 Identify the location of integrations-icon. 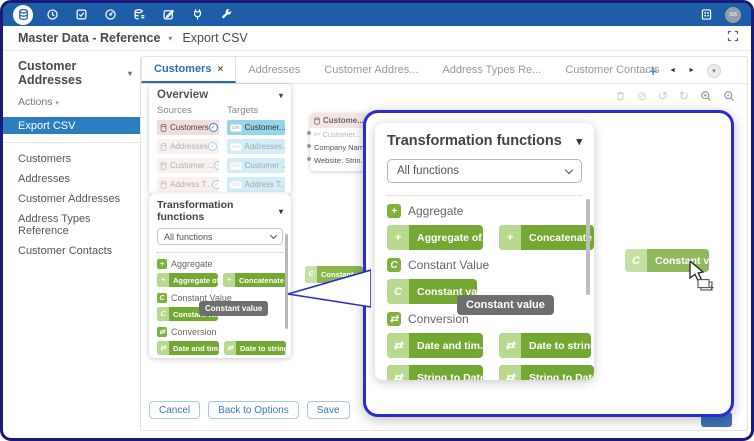
(197, 15).